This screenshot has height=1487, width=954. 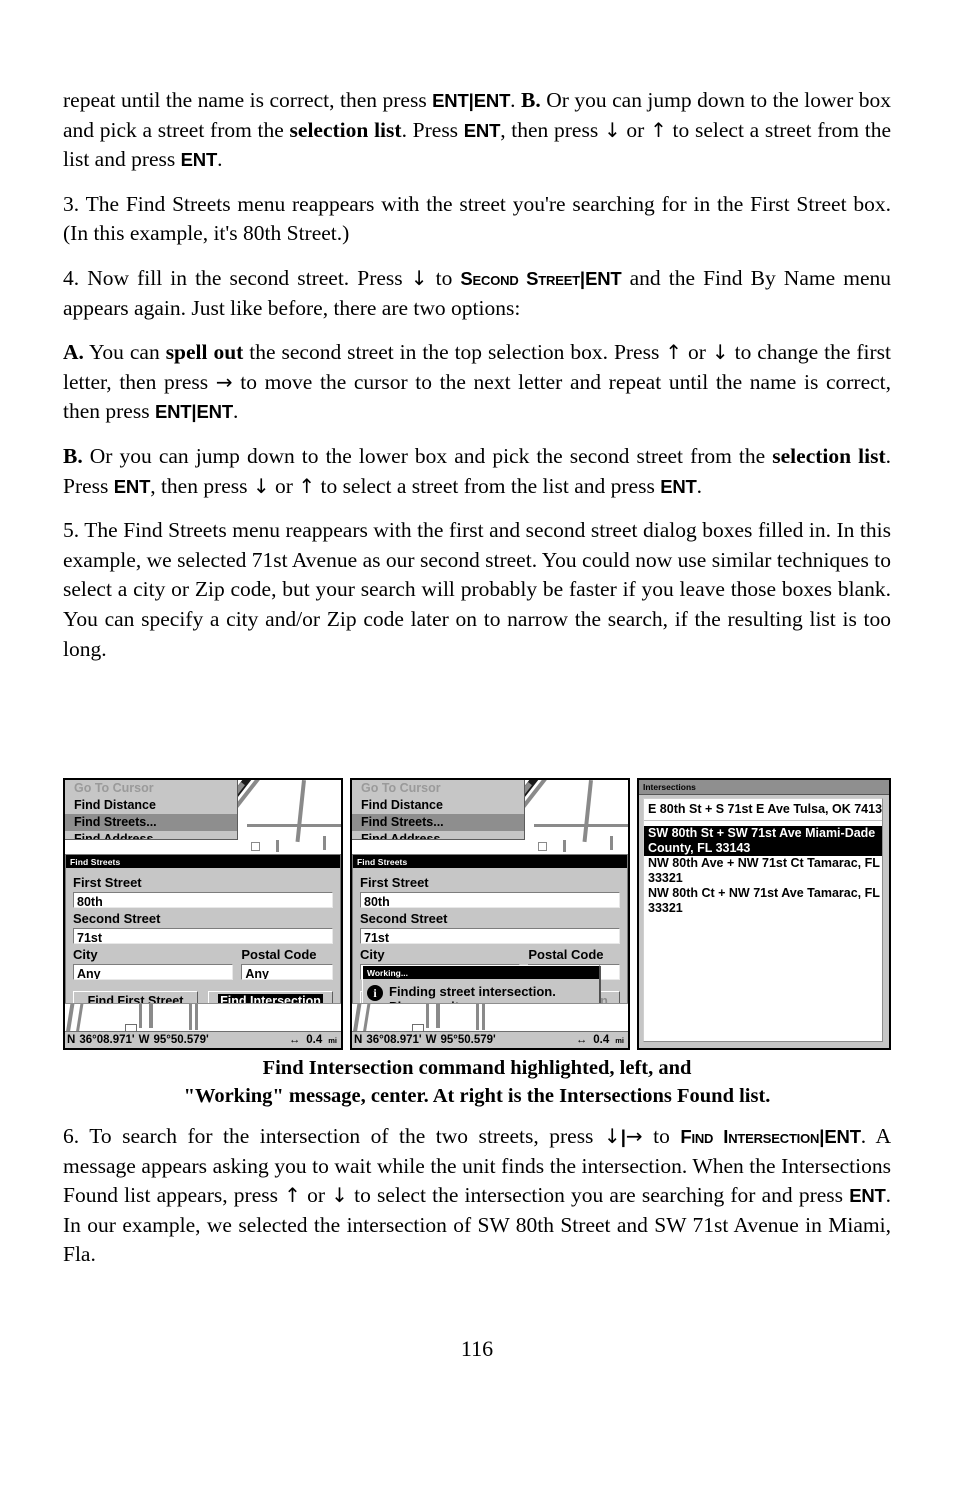 I want to click on city-label: City, so click(x=85, y=954).